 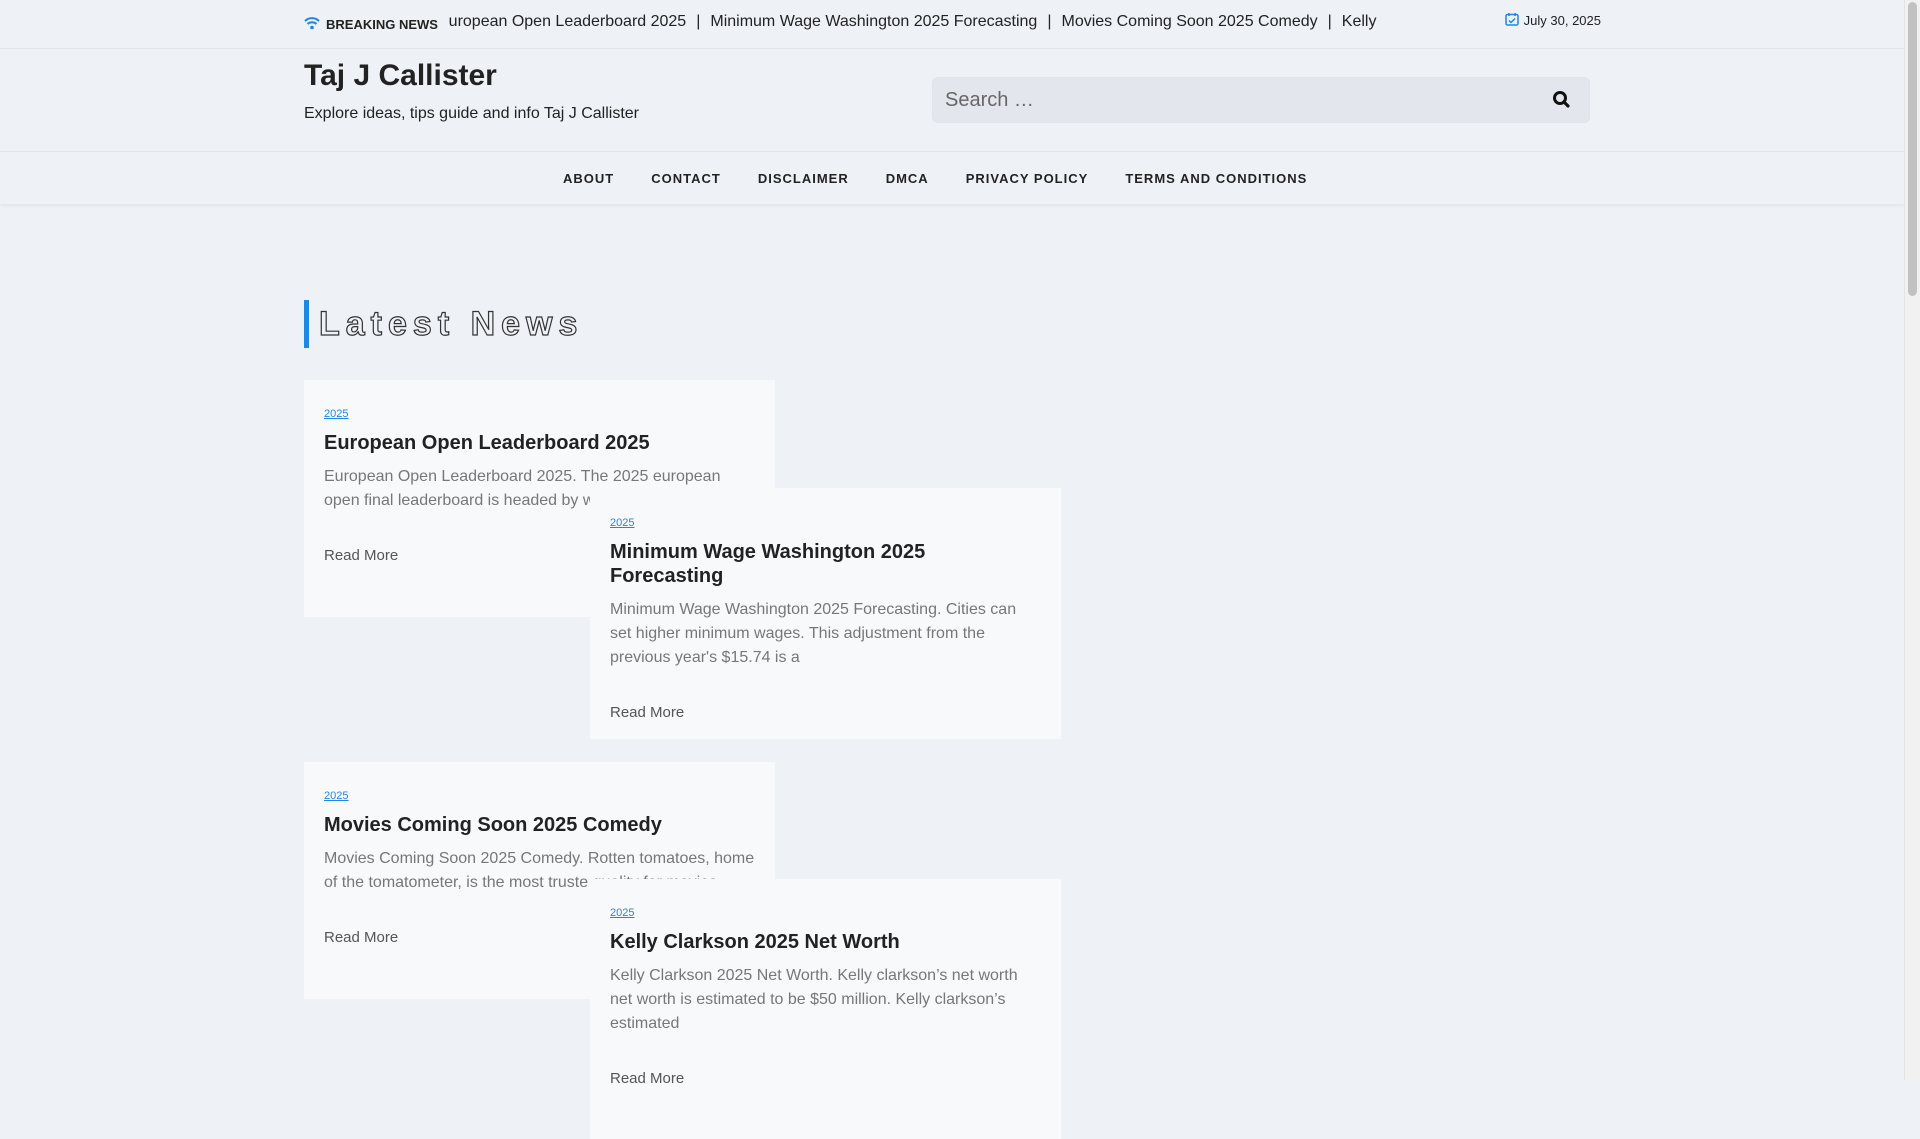 What do you see at coordinates (1189, 22) in the screenshot?
I see `ticker-item: Movies Coming Soon 2025 Comedy` at bounding box center [1189, 22].